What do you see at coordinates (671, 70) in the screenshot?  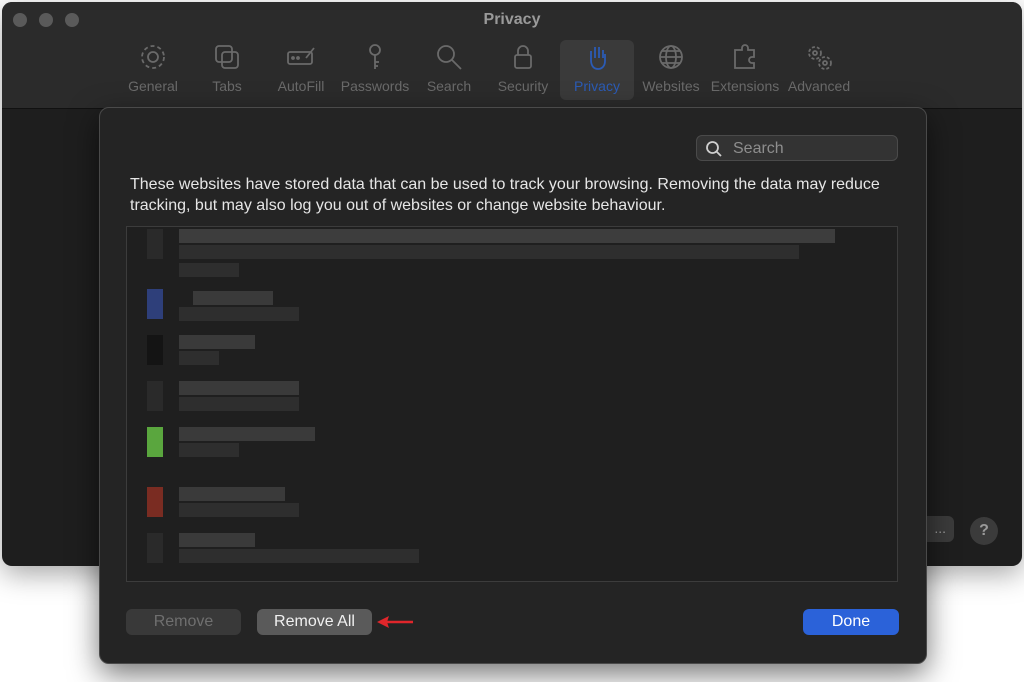 I see `tab-websites: Websites` at bounding box center [671, 70].